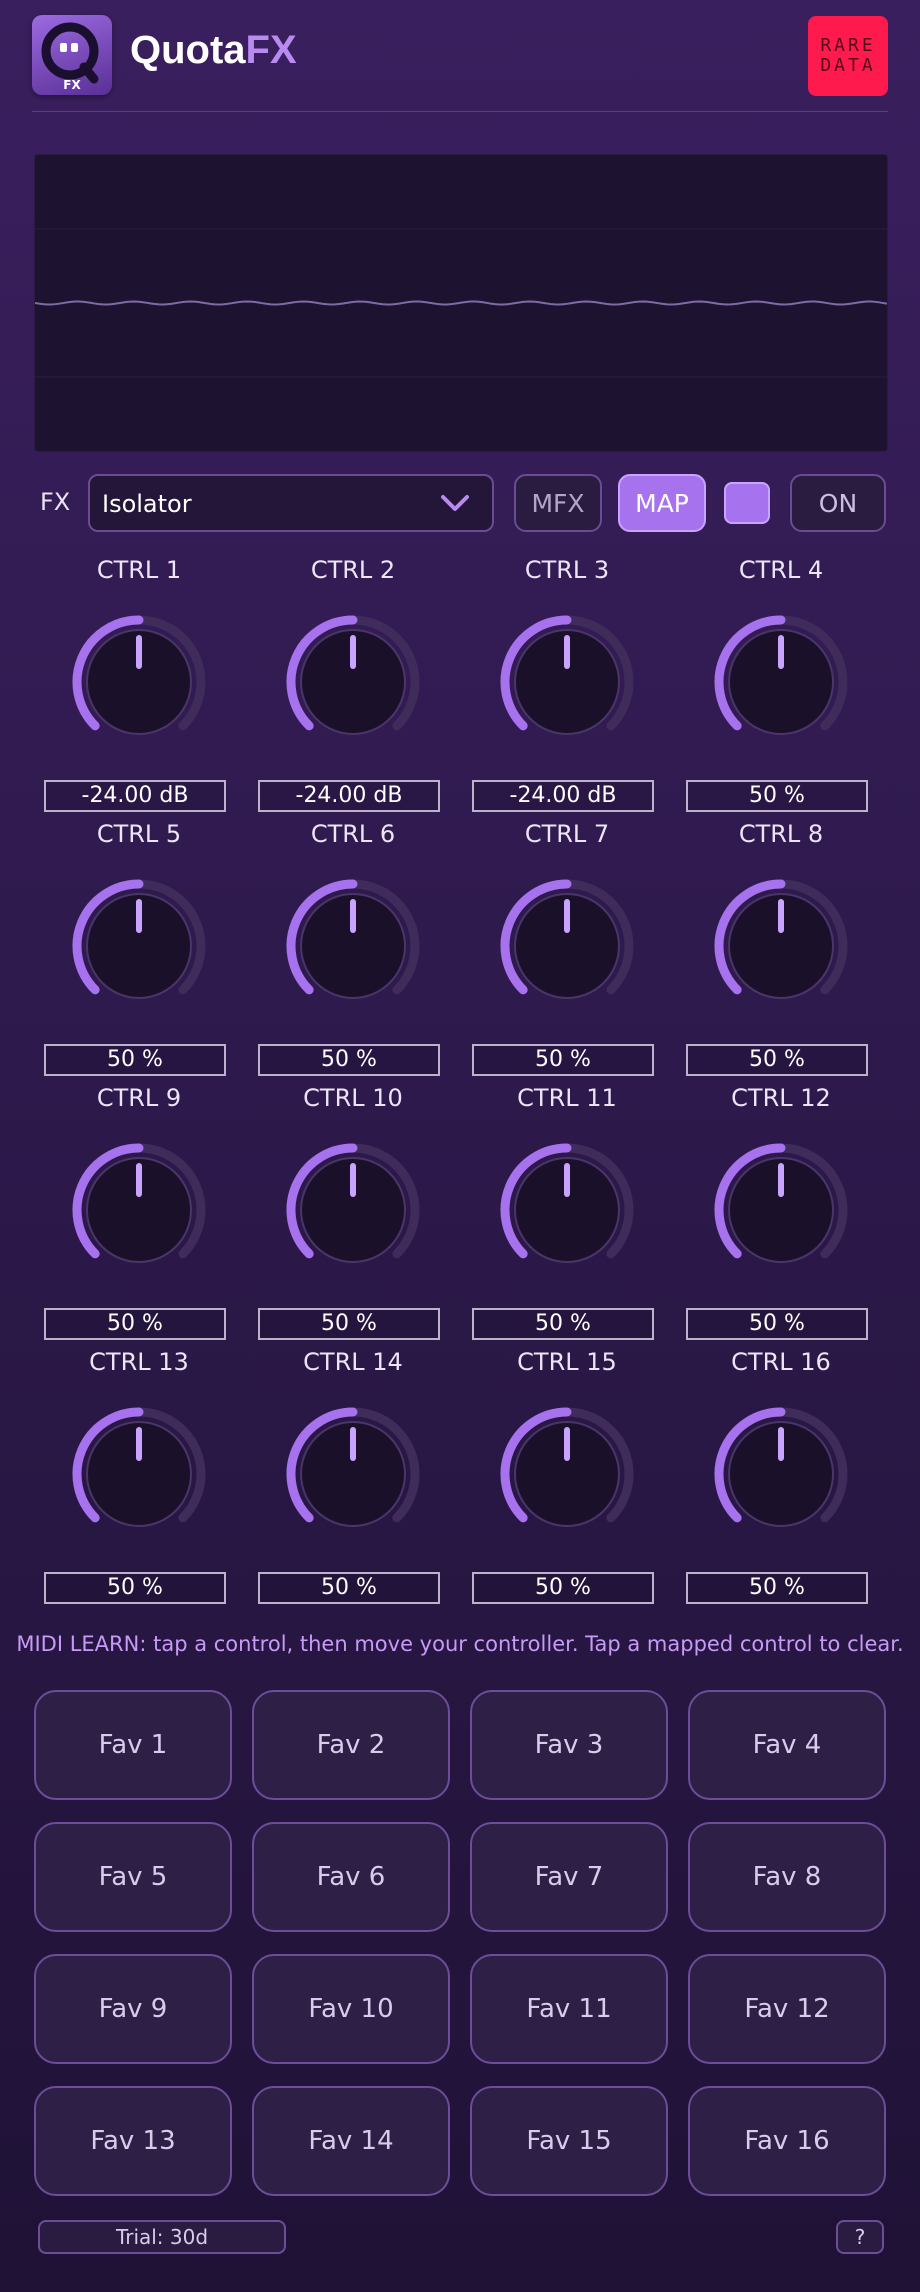 The height and width of the screenshot is (2292, 920). What do you see at coordinates (351, 2141) in the screenshot?
I see `fav-button-14: Fav 14` at bounding box center [351, 2141].